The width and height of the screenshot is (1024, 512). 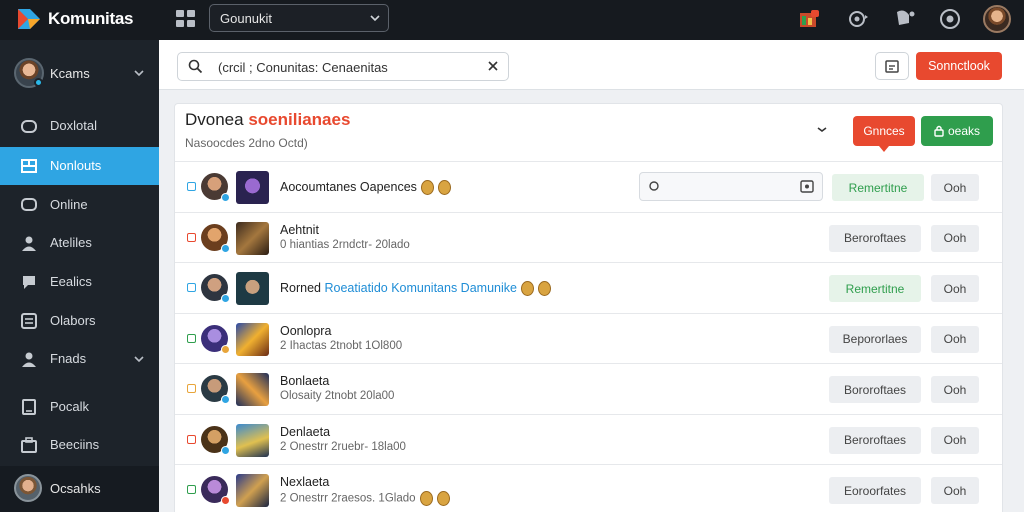 What do you see at coordinates (493, 66) in the screenshot?
I see `close-icon` at bounding box center [493, 66].